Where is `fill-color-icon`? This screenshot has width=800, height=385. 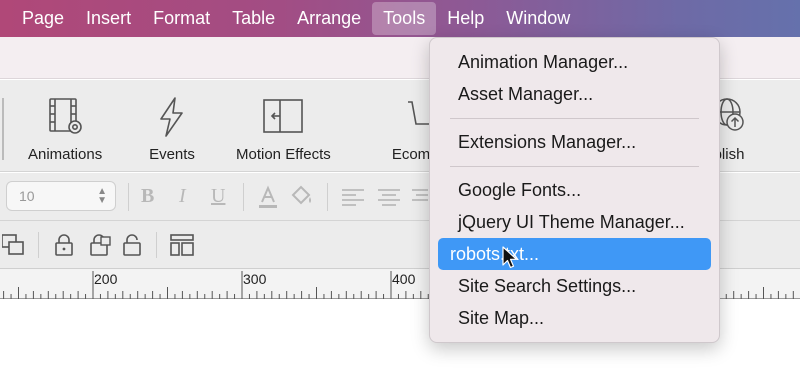
fill-color-icon is located at coordinates (302, 197).